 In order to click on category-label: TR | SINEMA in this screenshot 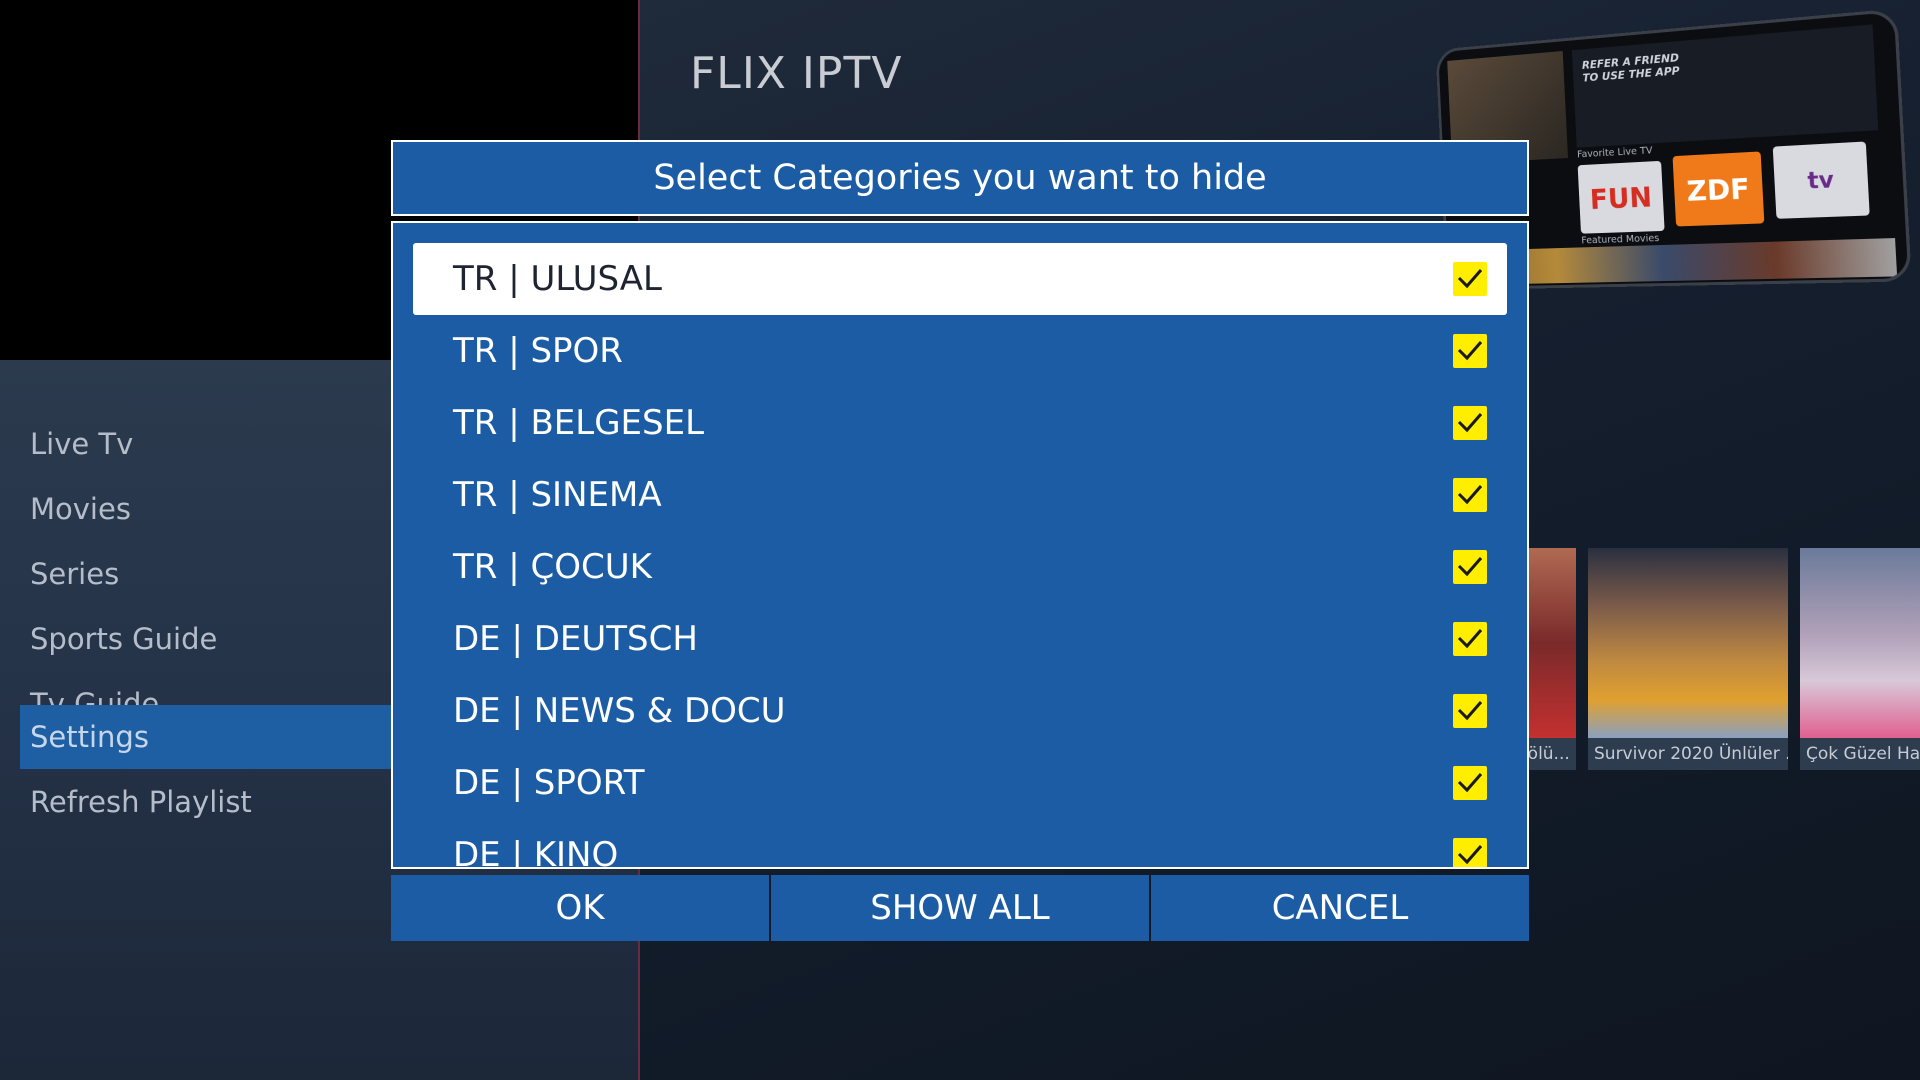, I will do `click(557, 495)`.